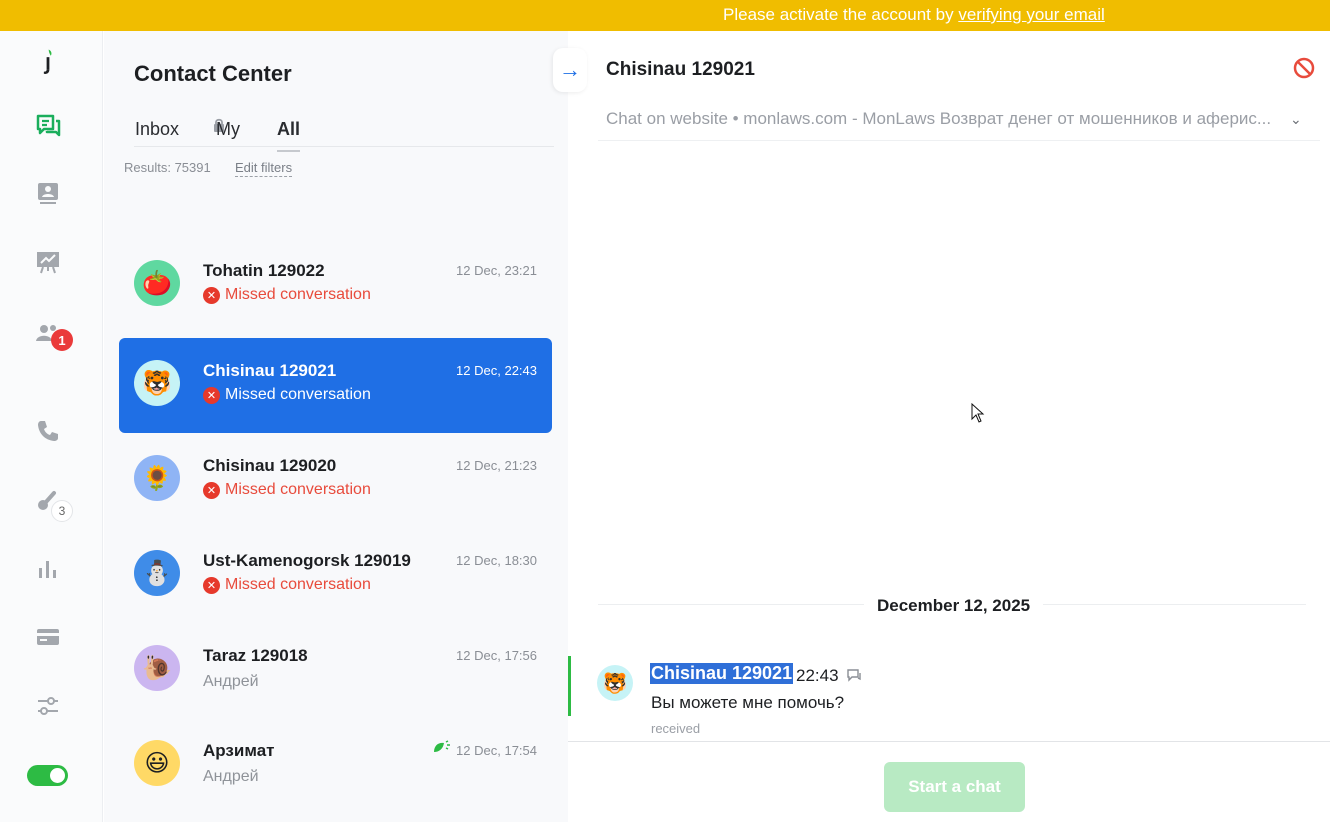 Image resolution: width=1330 pixels, height=822 pixels. What do you see at coordinates (255, 655) in the screenshot?
I see `conversation-name: Taraz 129018` at bounding box center [255, 655].